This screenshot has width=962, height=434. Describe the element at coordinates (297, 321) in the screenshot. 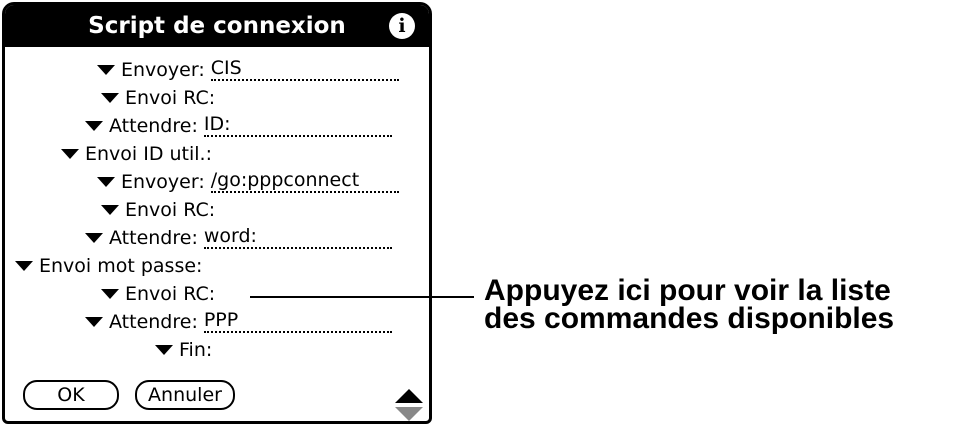

I see `param-field: PPP` at that location.